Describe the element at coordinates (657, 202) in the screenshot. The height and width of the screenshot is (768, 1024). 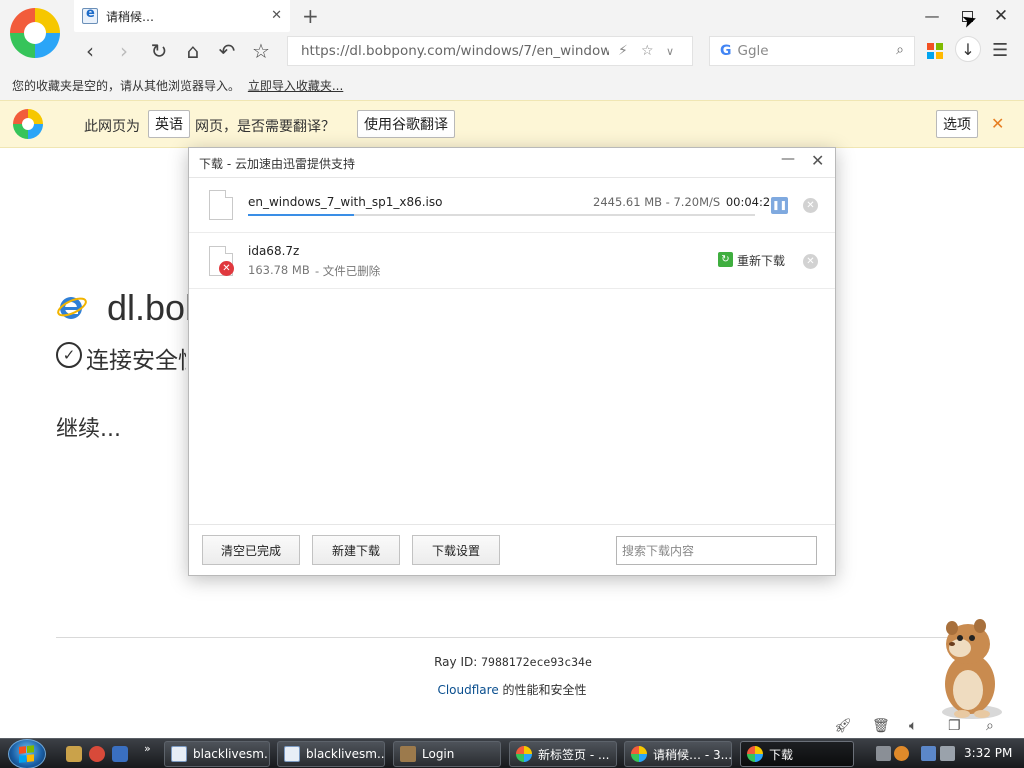
I see `download-size-speed: 2445.61 MB - 7.20M/S` at that location.